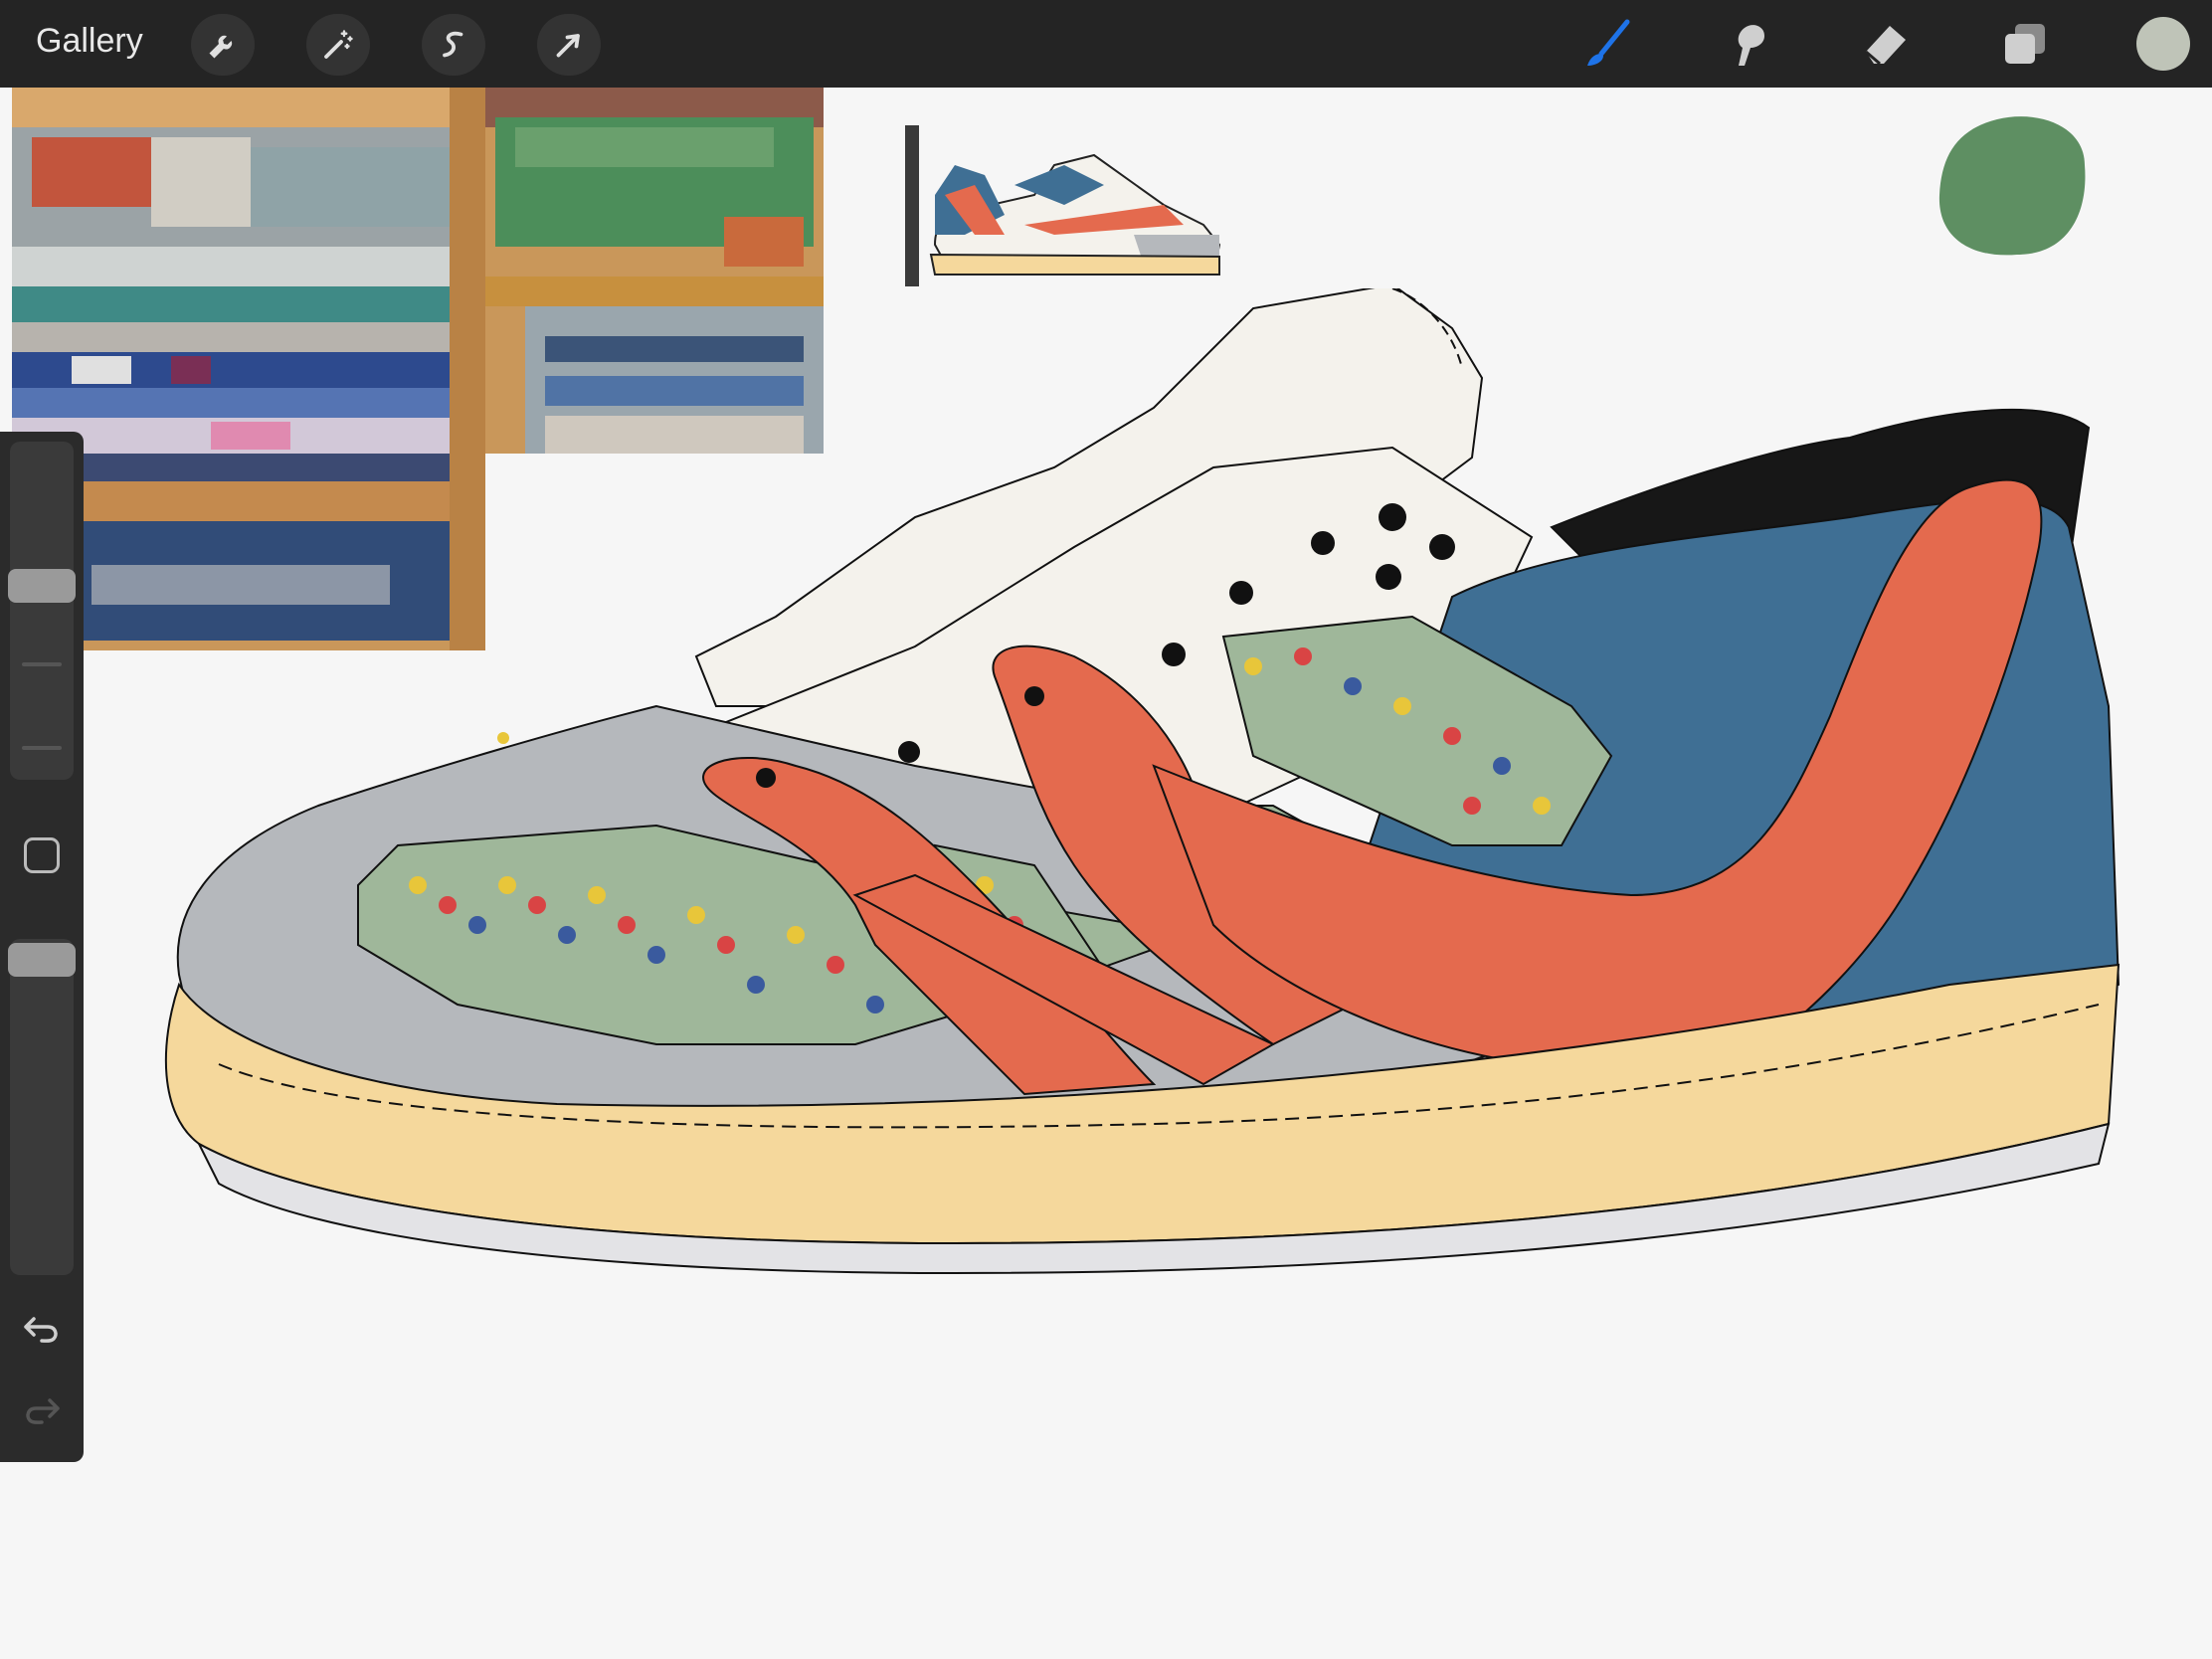  Describe the element at coordinates (2163, 44) in the screenshot. I see `color-picker-swatch` at that location.